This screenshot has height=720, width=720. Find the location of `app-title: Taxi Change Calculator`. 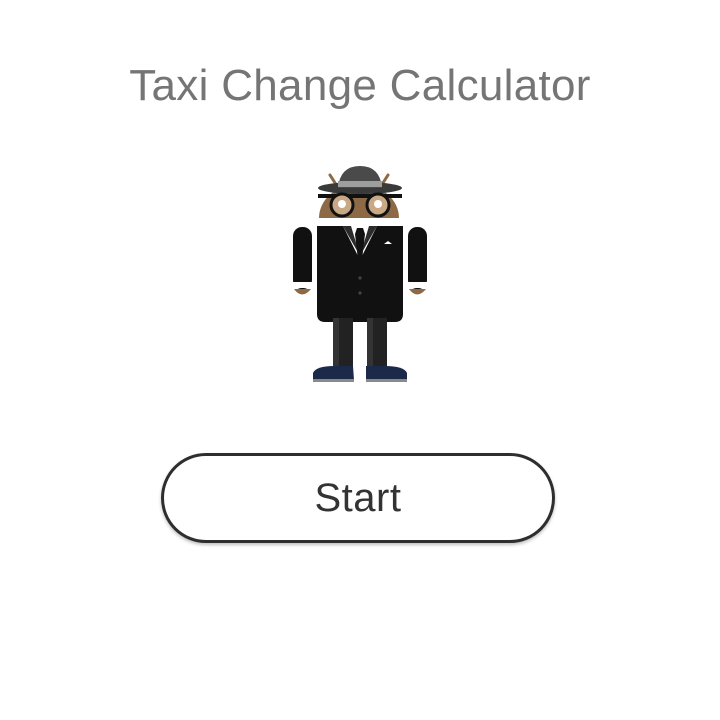

app-title: Taxi Change Calculator is located at coordinates (360, 85).